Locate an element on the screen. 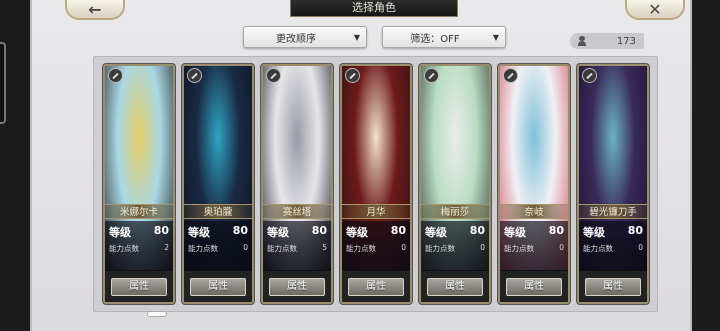  page-title: 选择角色 is located at coordinates (374, 8).